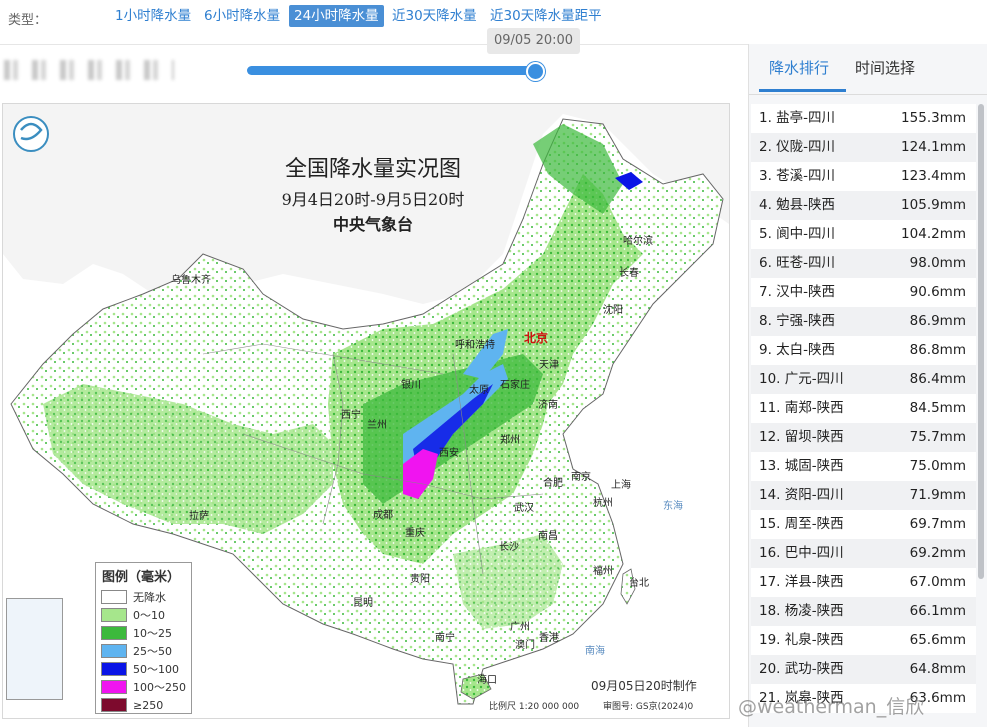 This screenshot has height=727, width=987. What do you see at coordinates (863, 350) in the screenshot?
I see `ranking-row: 9. 太白-陕西 86.8mm` at bounding box center [863, 350].